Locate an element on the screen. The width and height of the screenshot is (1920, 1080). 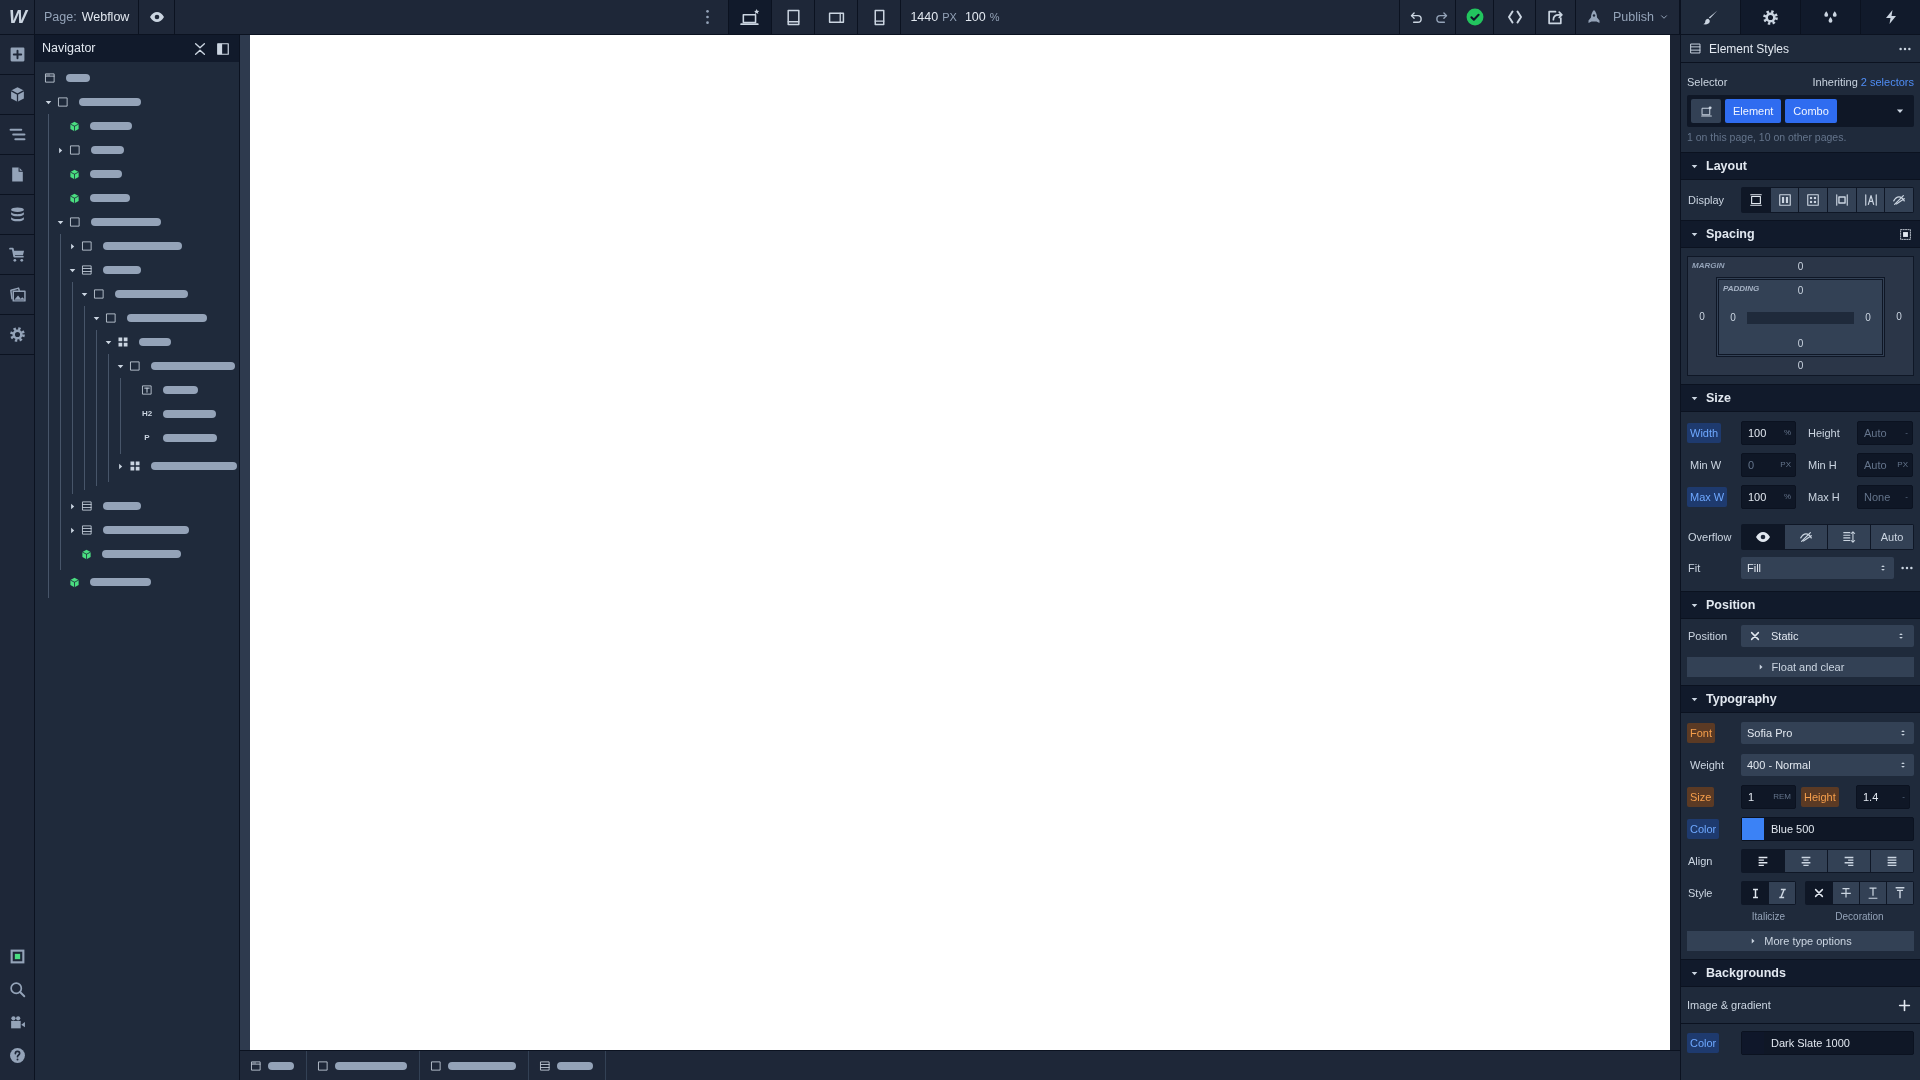
selector-field: Element Combo is located at coordinates (1800, 111).